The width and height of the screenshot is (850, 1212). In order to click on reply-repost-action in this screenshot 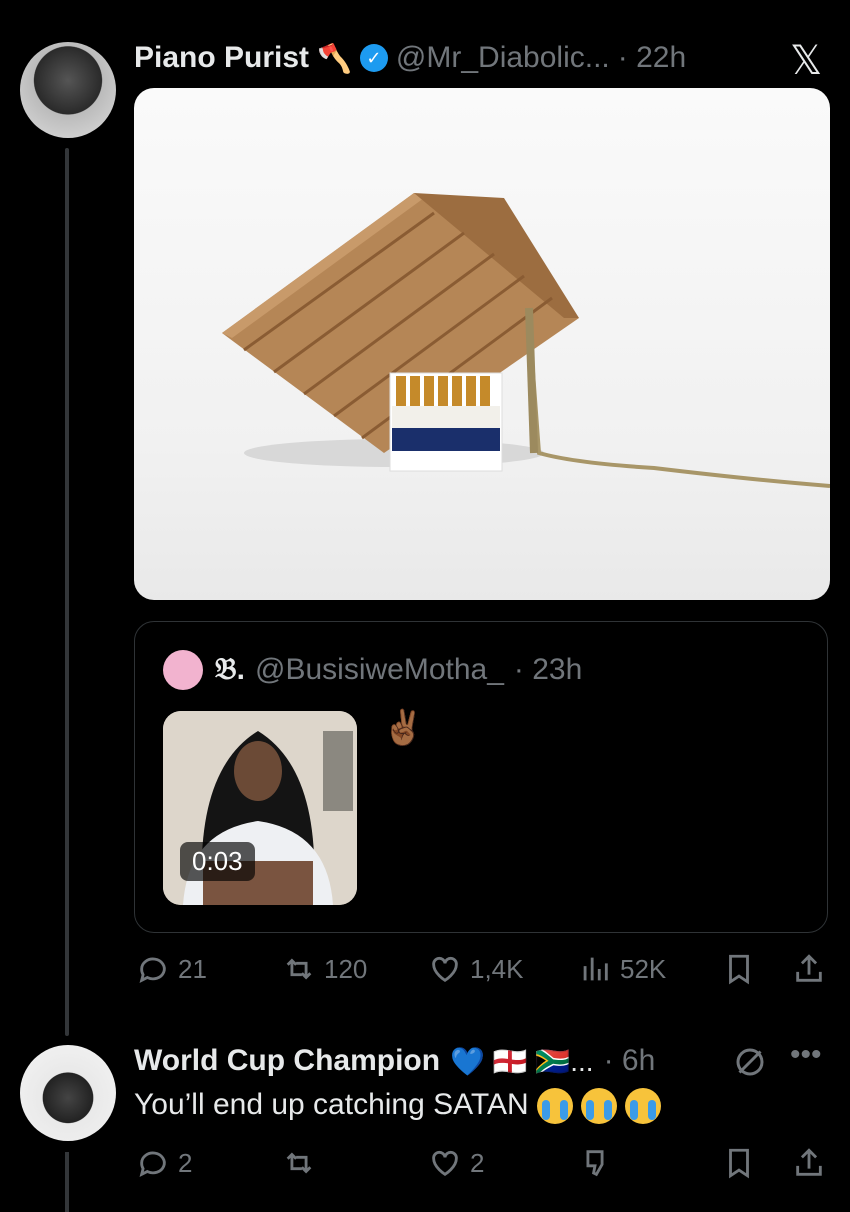, I will do `click(299, 1163)`.